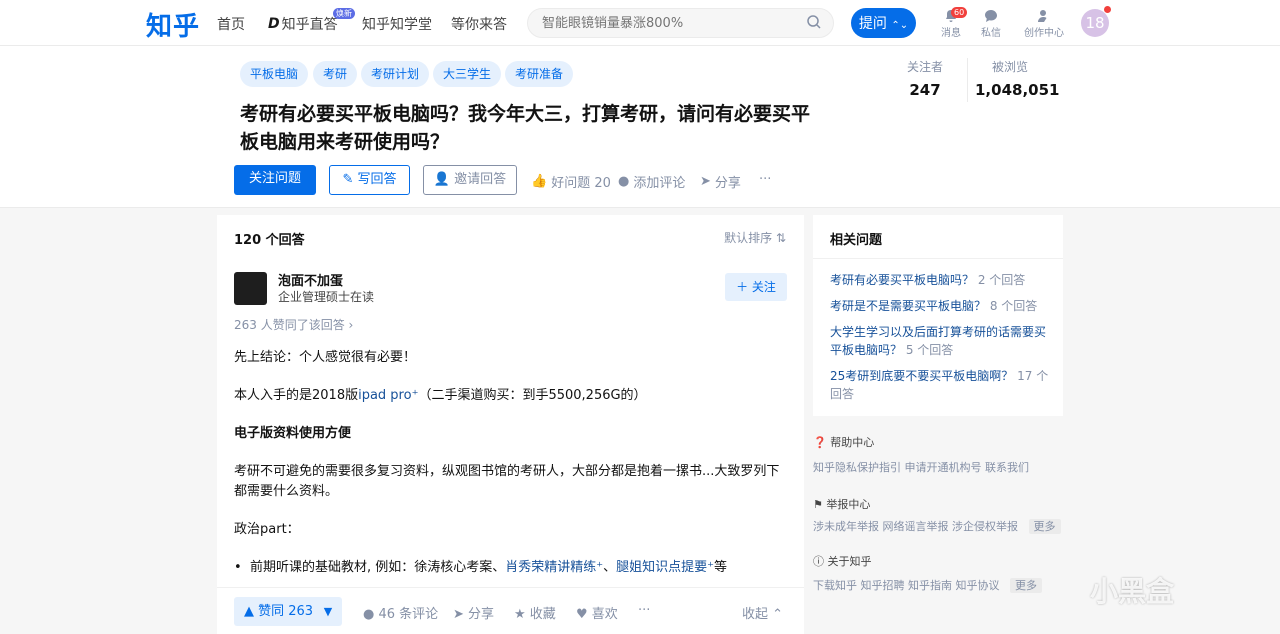 This screenshot has width=1280, height=634. What do you see at coordinates (279, 611) in the screenshot?
I see `upvote-button: ▲ 赞同 263` at bounding box center [279, 611].